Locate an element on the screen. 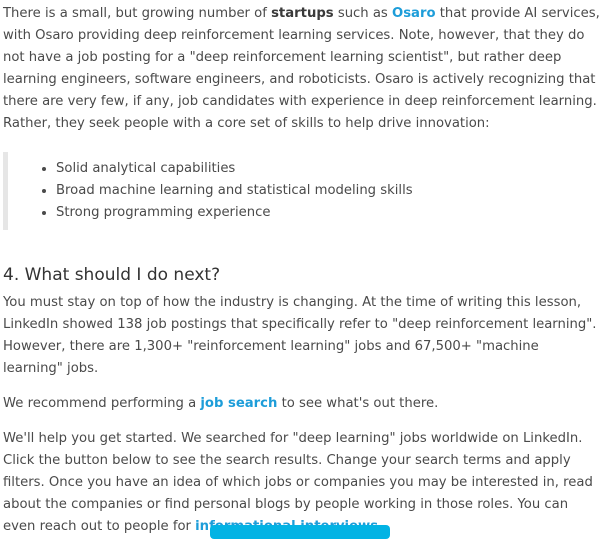 This screenshot has height=551, width=603. section-heading: 4. What should I do next? is located at coordinates (112, 275).